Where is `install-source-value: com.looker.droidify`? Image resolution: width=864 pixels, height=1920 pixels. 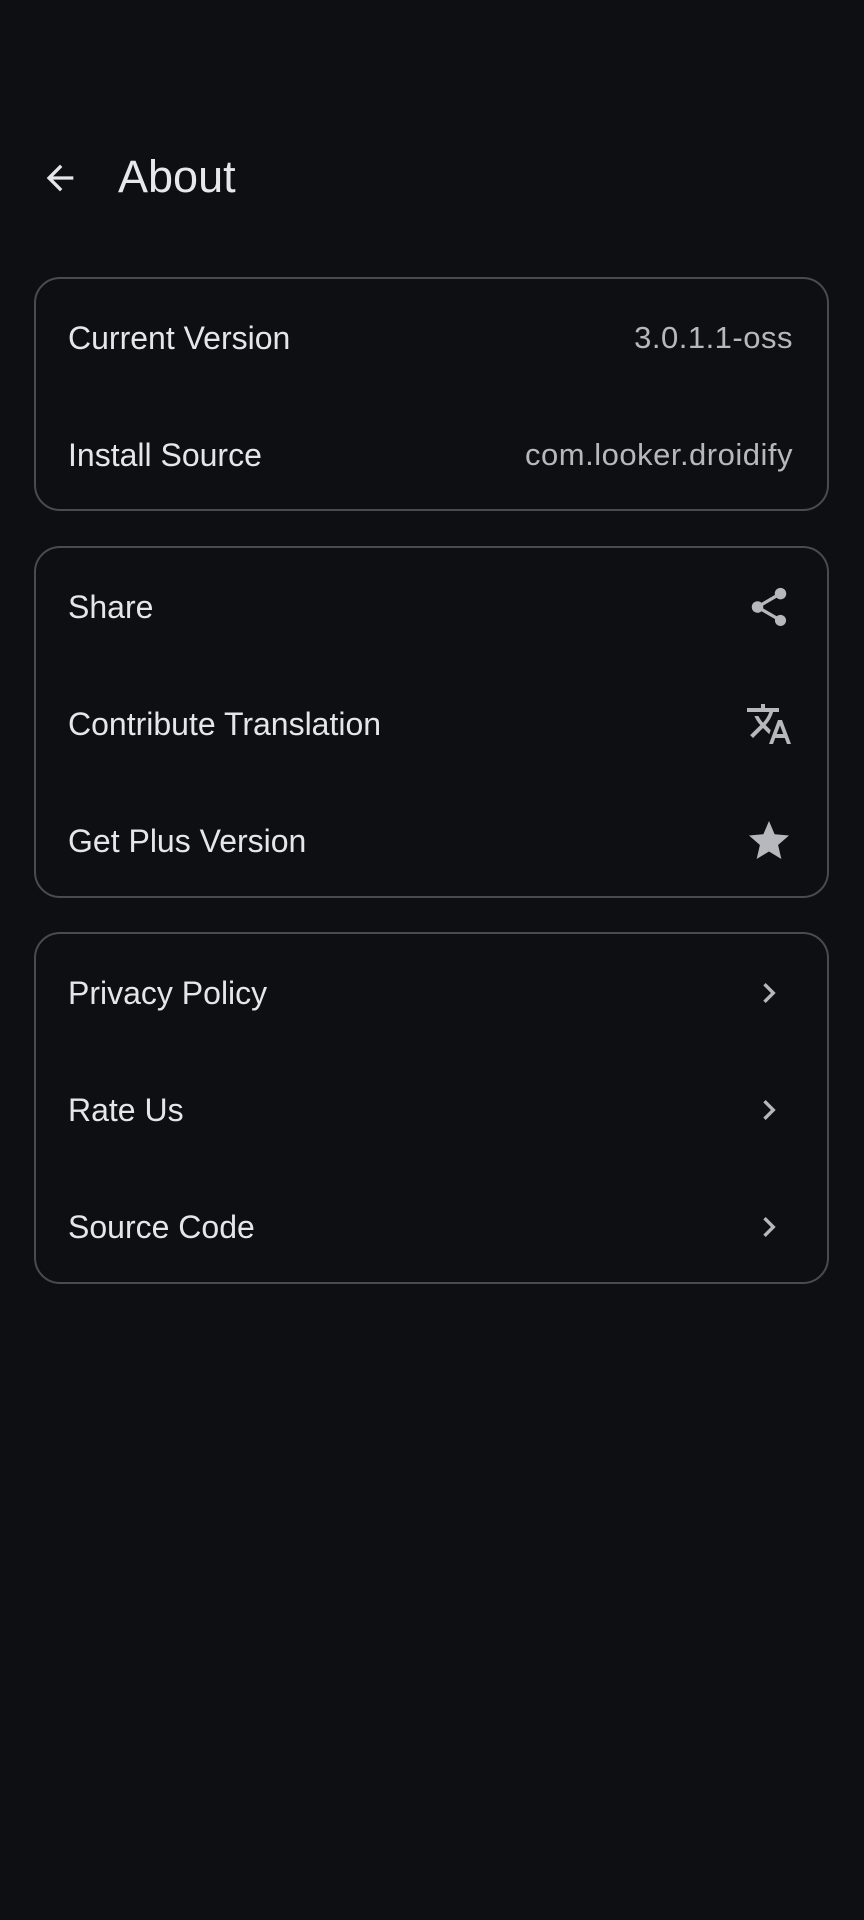
install-source-value: com.looker.droidify is located at coordinates (659, 454).